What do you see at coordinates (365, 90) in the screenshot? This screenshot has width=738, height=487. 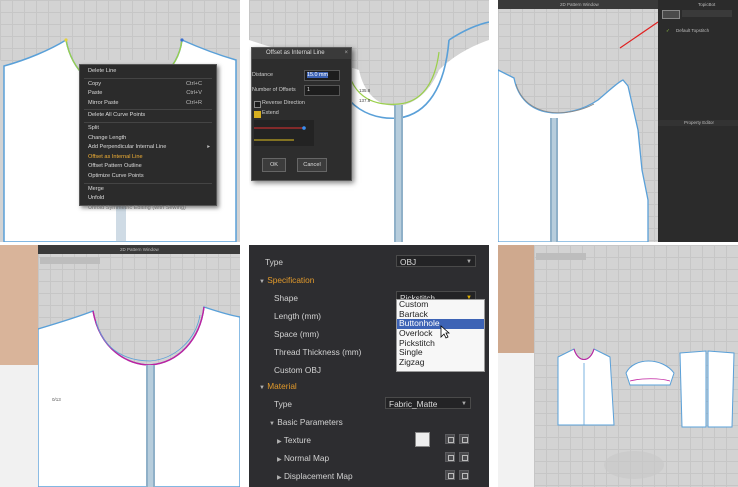 I see `measure-label: 135.8` at bounding box center [365, 90].